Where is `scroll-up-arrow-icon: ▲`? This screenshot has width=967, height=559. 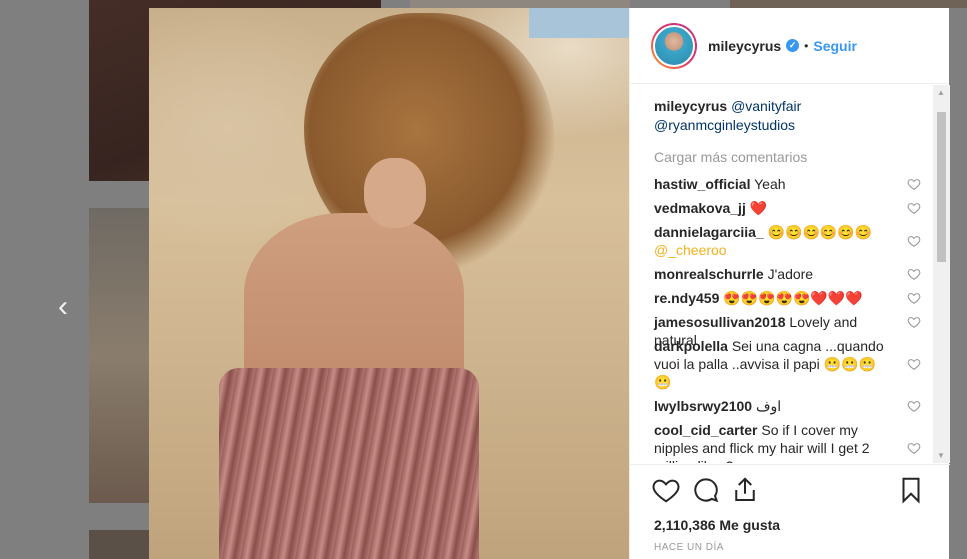 scroll-up-arrow-icon: ▲ is located at coordinates (941, 92).